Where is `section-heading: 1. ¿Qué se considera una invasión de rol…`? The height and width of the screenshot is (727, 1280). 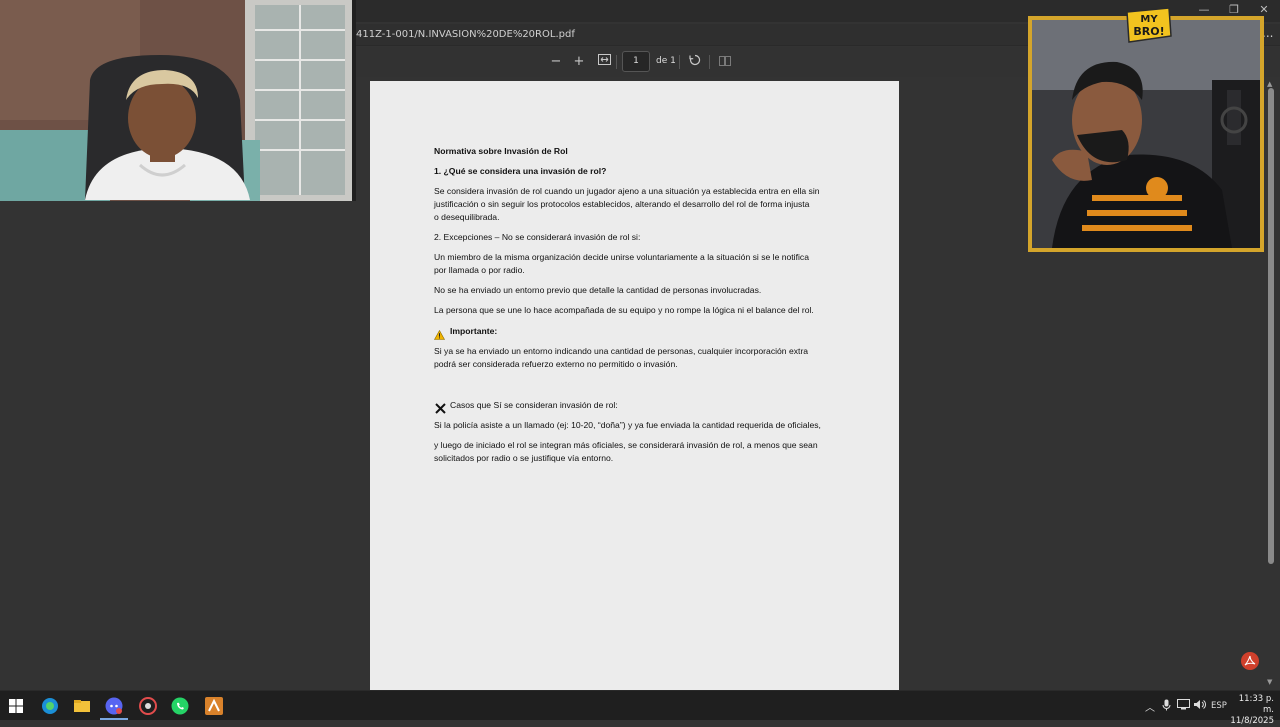 section-heading: 1. ¿Qué se considera una invasión de rol… is located at coordinates (520, 171).